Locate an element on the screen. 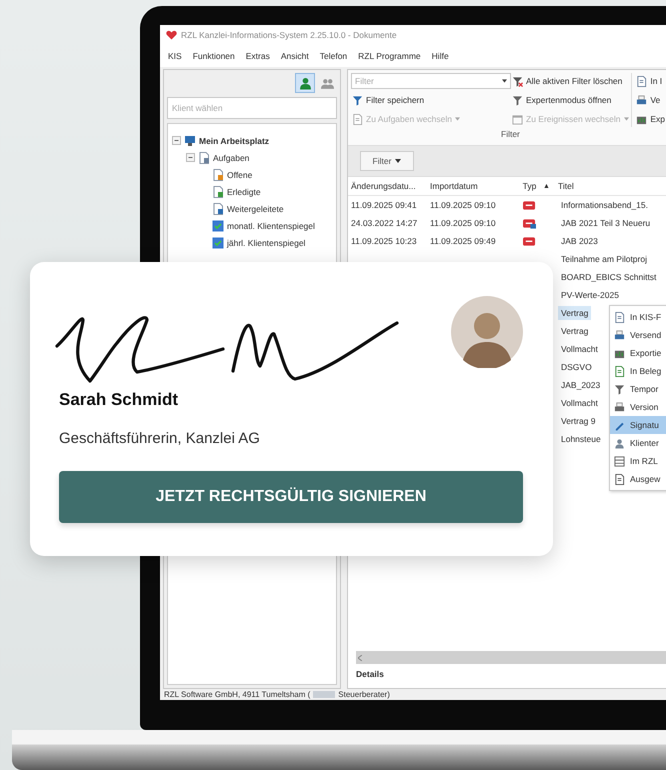  signer-role: Geschäftsführerin, Kanzlei AG is located at coordinates (160, 438).